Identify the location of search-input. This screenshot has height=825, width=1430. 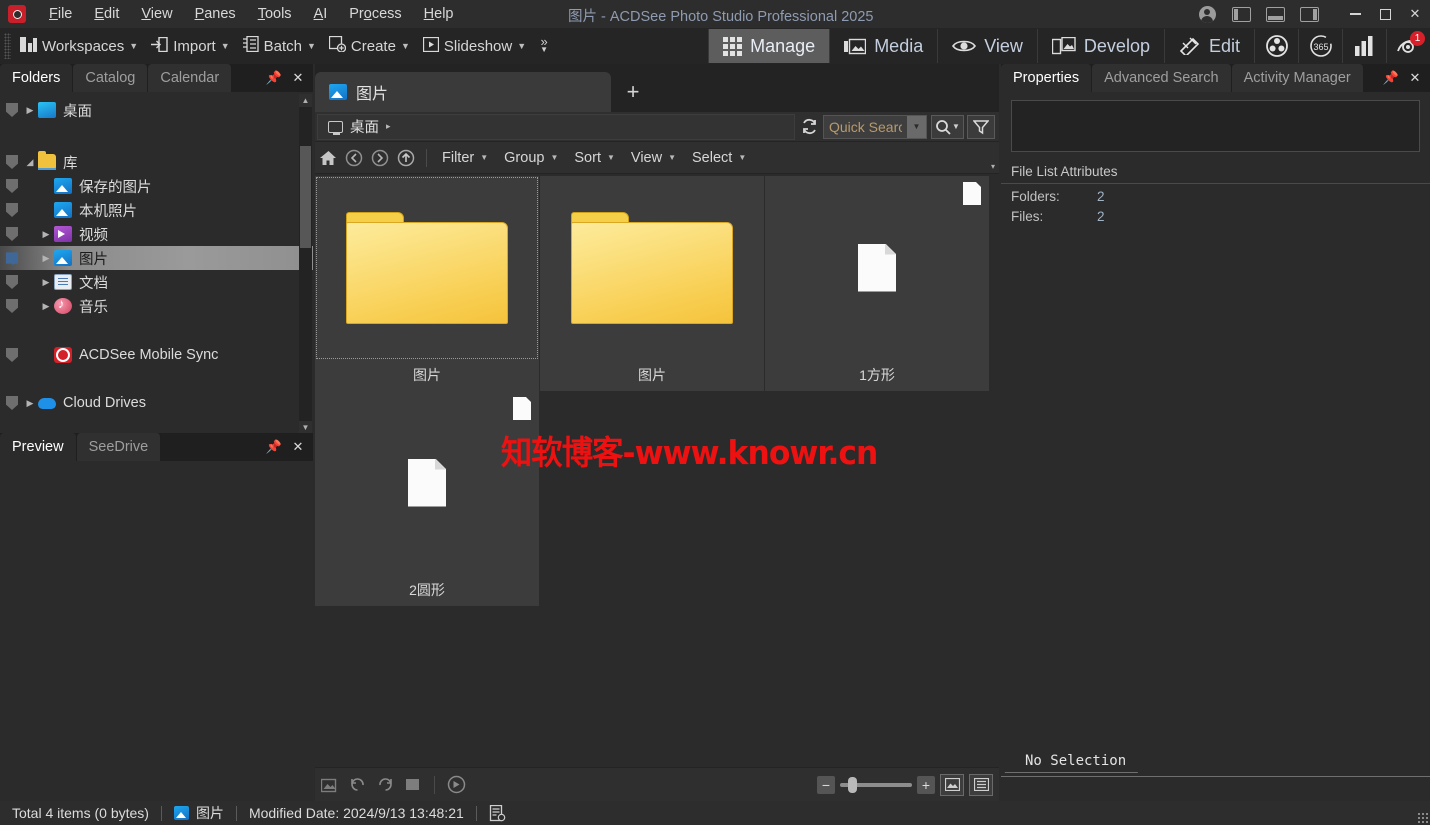
(863, 126).